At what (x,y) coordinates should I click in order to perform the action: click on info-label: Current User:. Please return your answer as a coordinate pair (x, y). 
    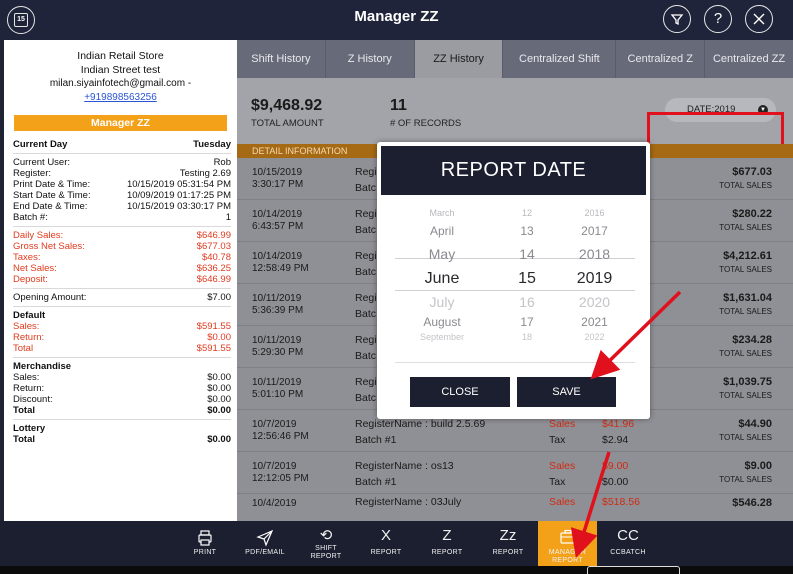
    Looking at the image, I should click on (42, 162).